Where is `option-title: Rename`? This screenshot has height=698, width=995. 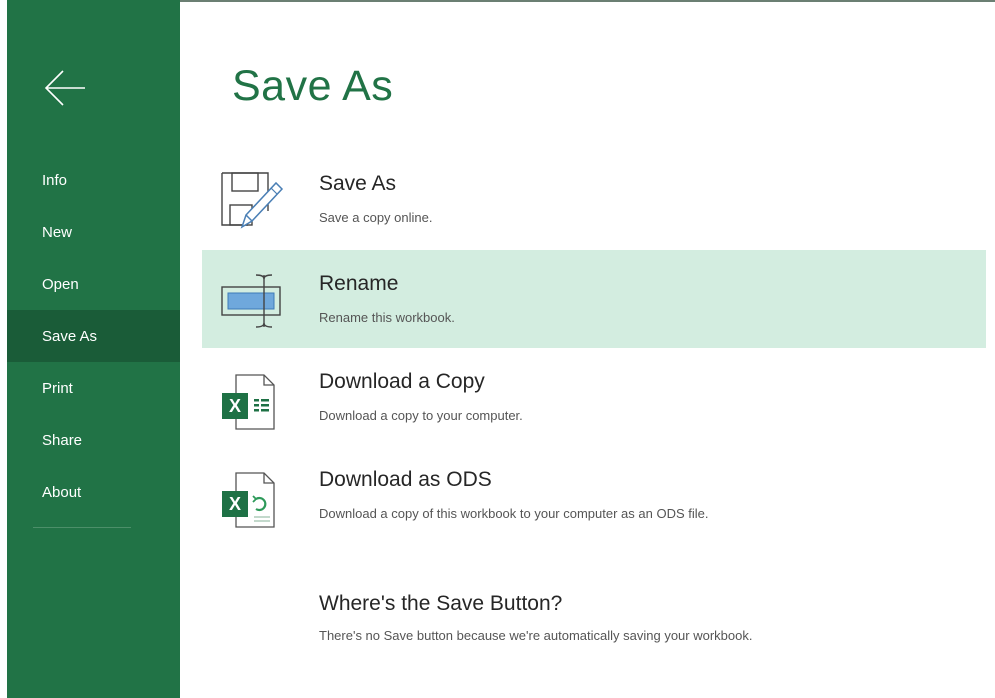 option-title: Rename is located at coordinates (359, 283).